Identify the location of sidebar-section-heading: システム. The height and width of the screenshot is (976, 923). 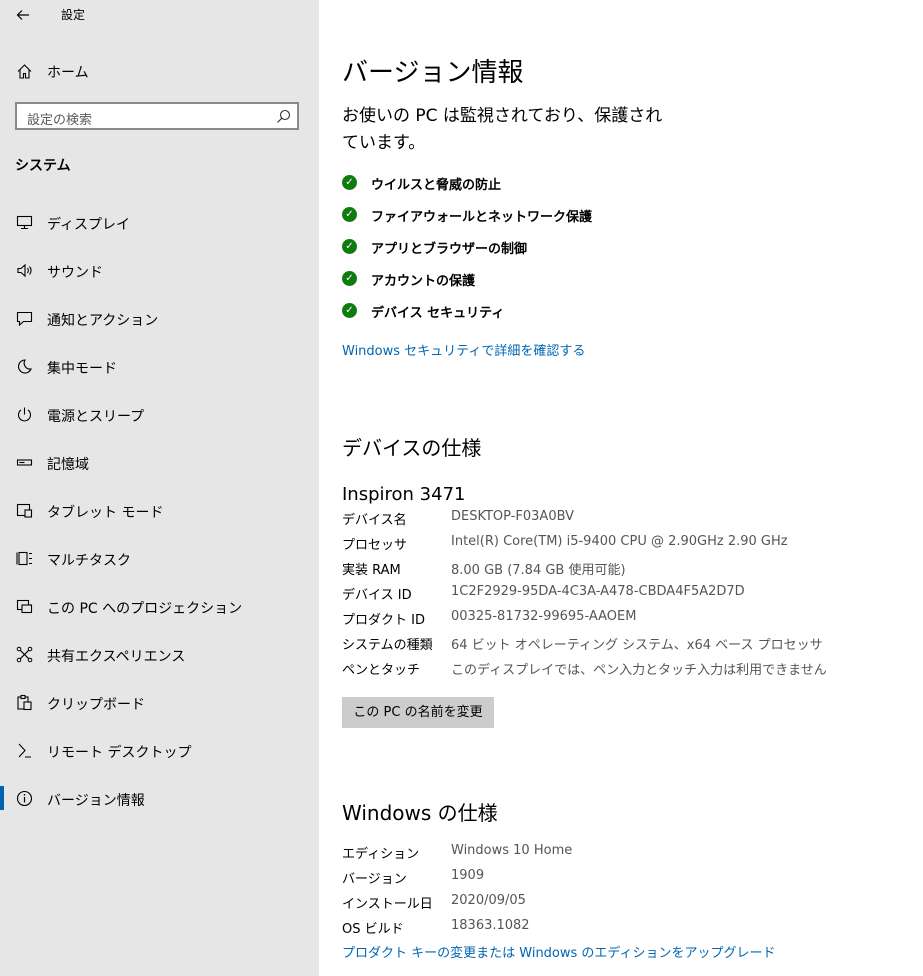
(43, 166).